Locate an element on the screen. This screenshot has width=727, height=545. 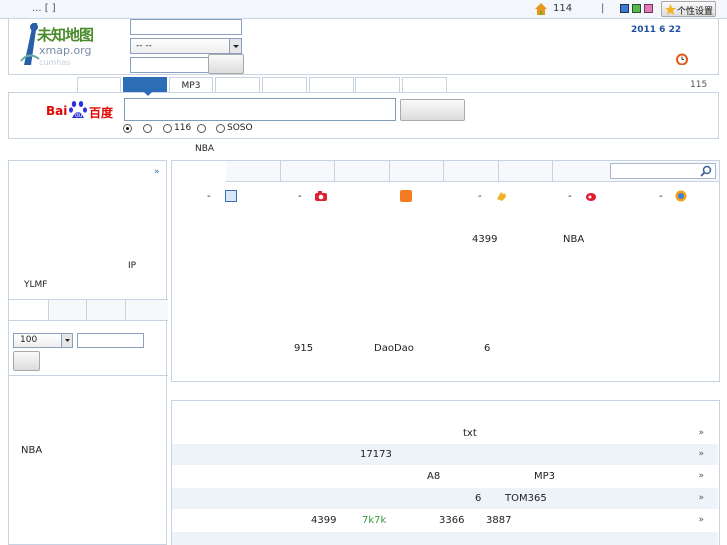
search-input is located at coordinates (260, 109).